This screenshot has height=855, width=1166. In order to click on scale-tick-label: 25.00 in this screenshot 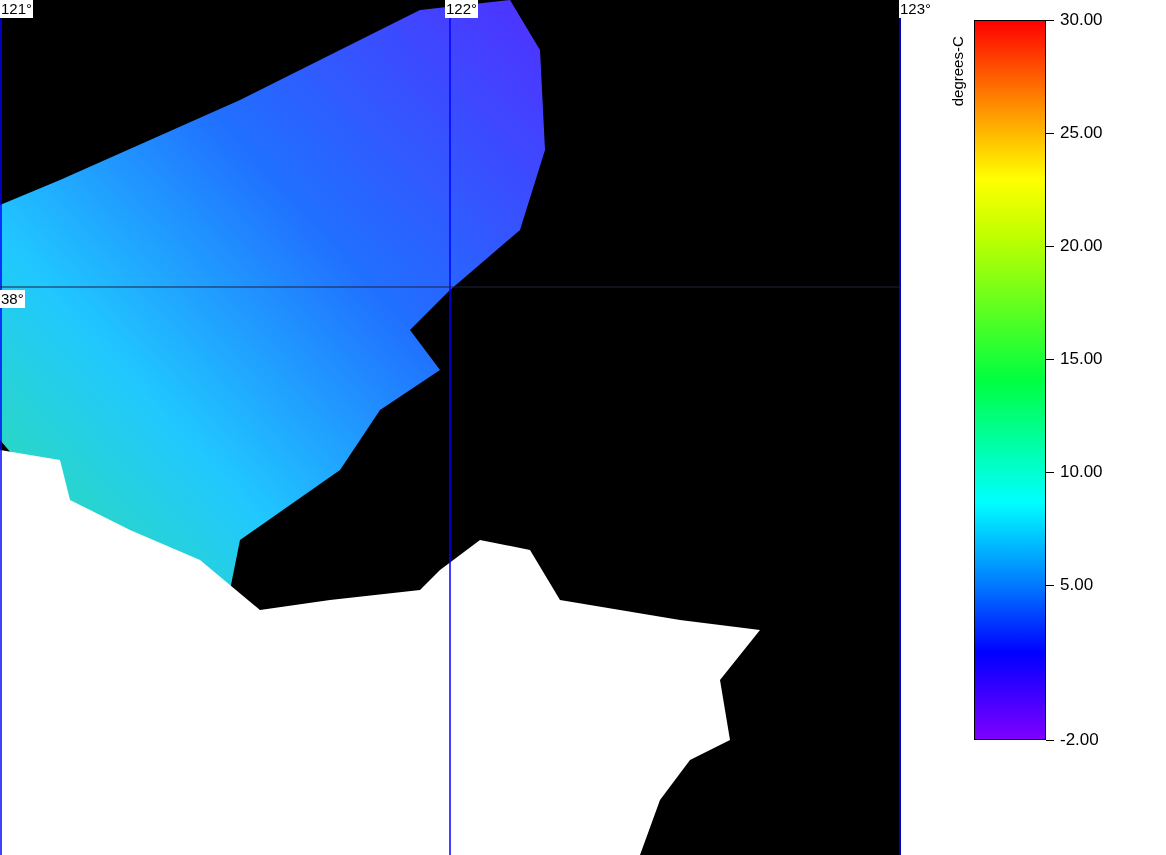, I will do `click(1081, 133)`.